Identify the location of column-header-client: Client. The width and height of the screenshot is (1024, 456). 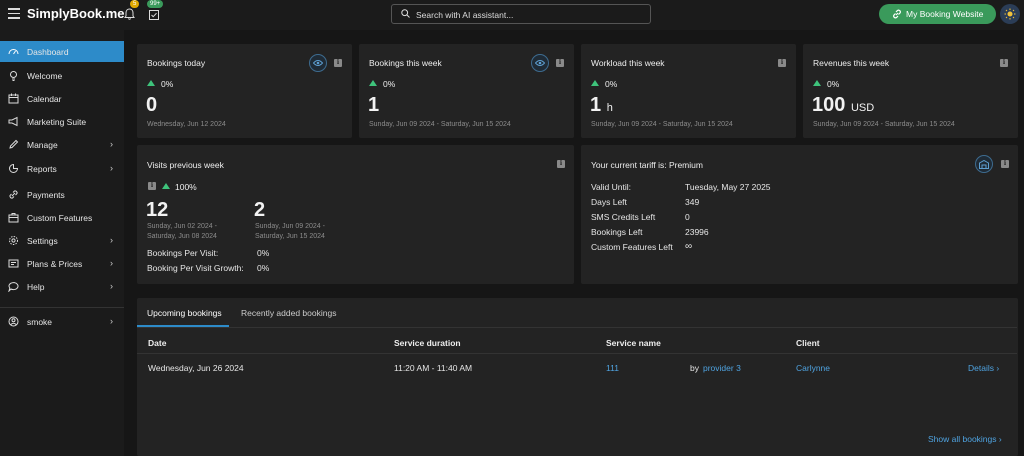
(808, 343).